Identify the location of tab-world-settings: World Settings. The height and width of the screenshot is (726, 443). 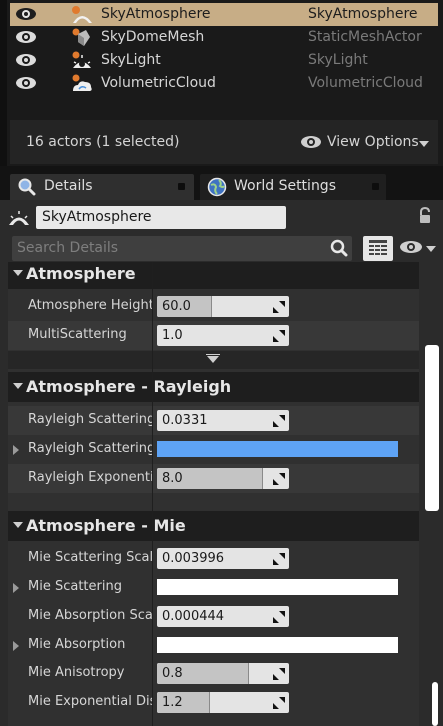
(293, 187).